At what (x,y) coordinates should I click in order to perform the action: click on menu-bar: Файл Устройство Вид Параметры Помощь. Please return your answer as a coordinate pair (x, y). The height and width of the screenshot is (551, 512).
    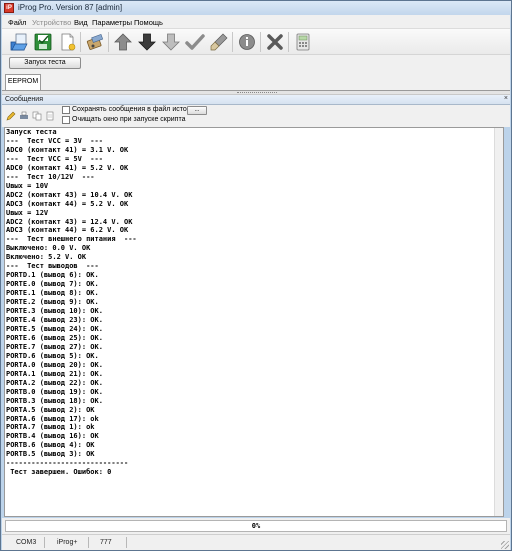
    Looking at the image, I should click on (256, 22).